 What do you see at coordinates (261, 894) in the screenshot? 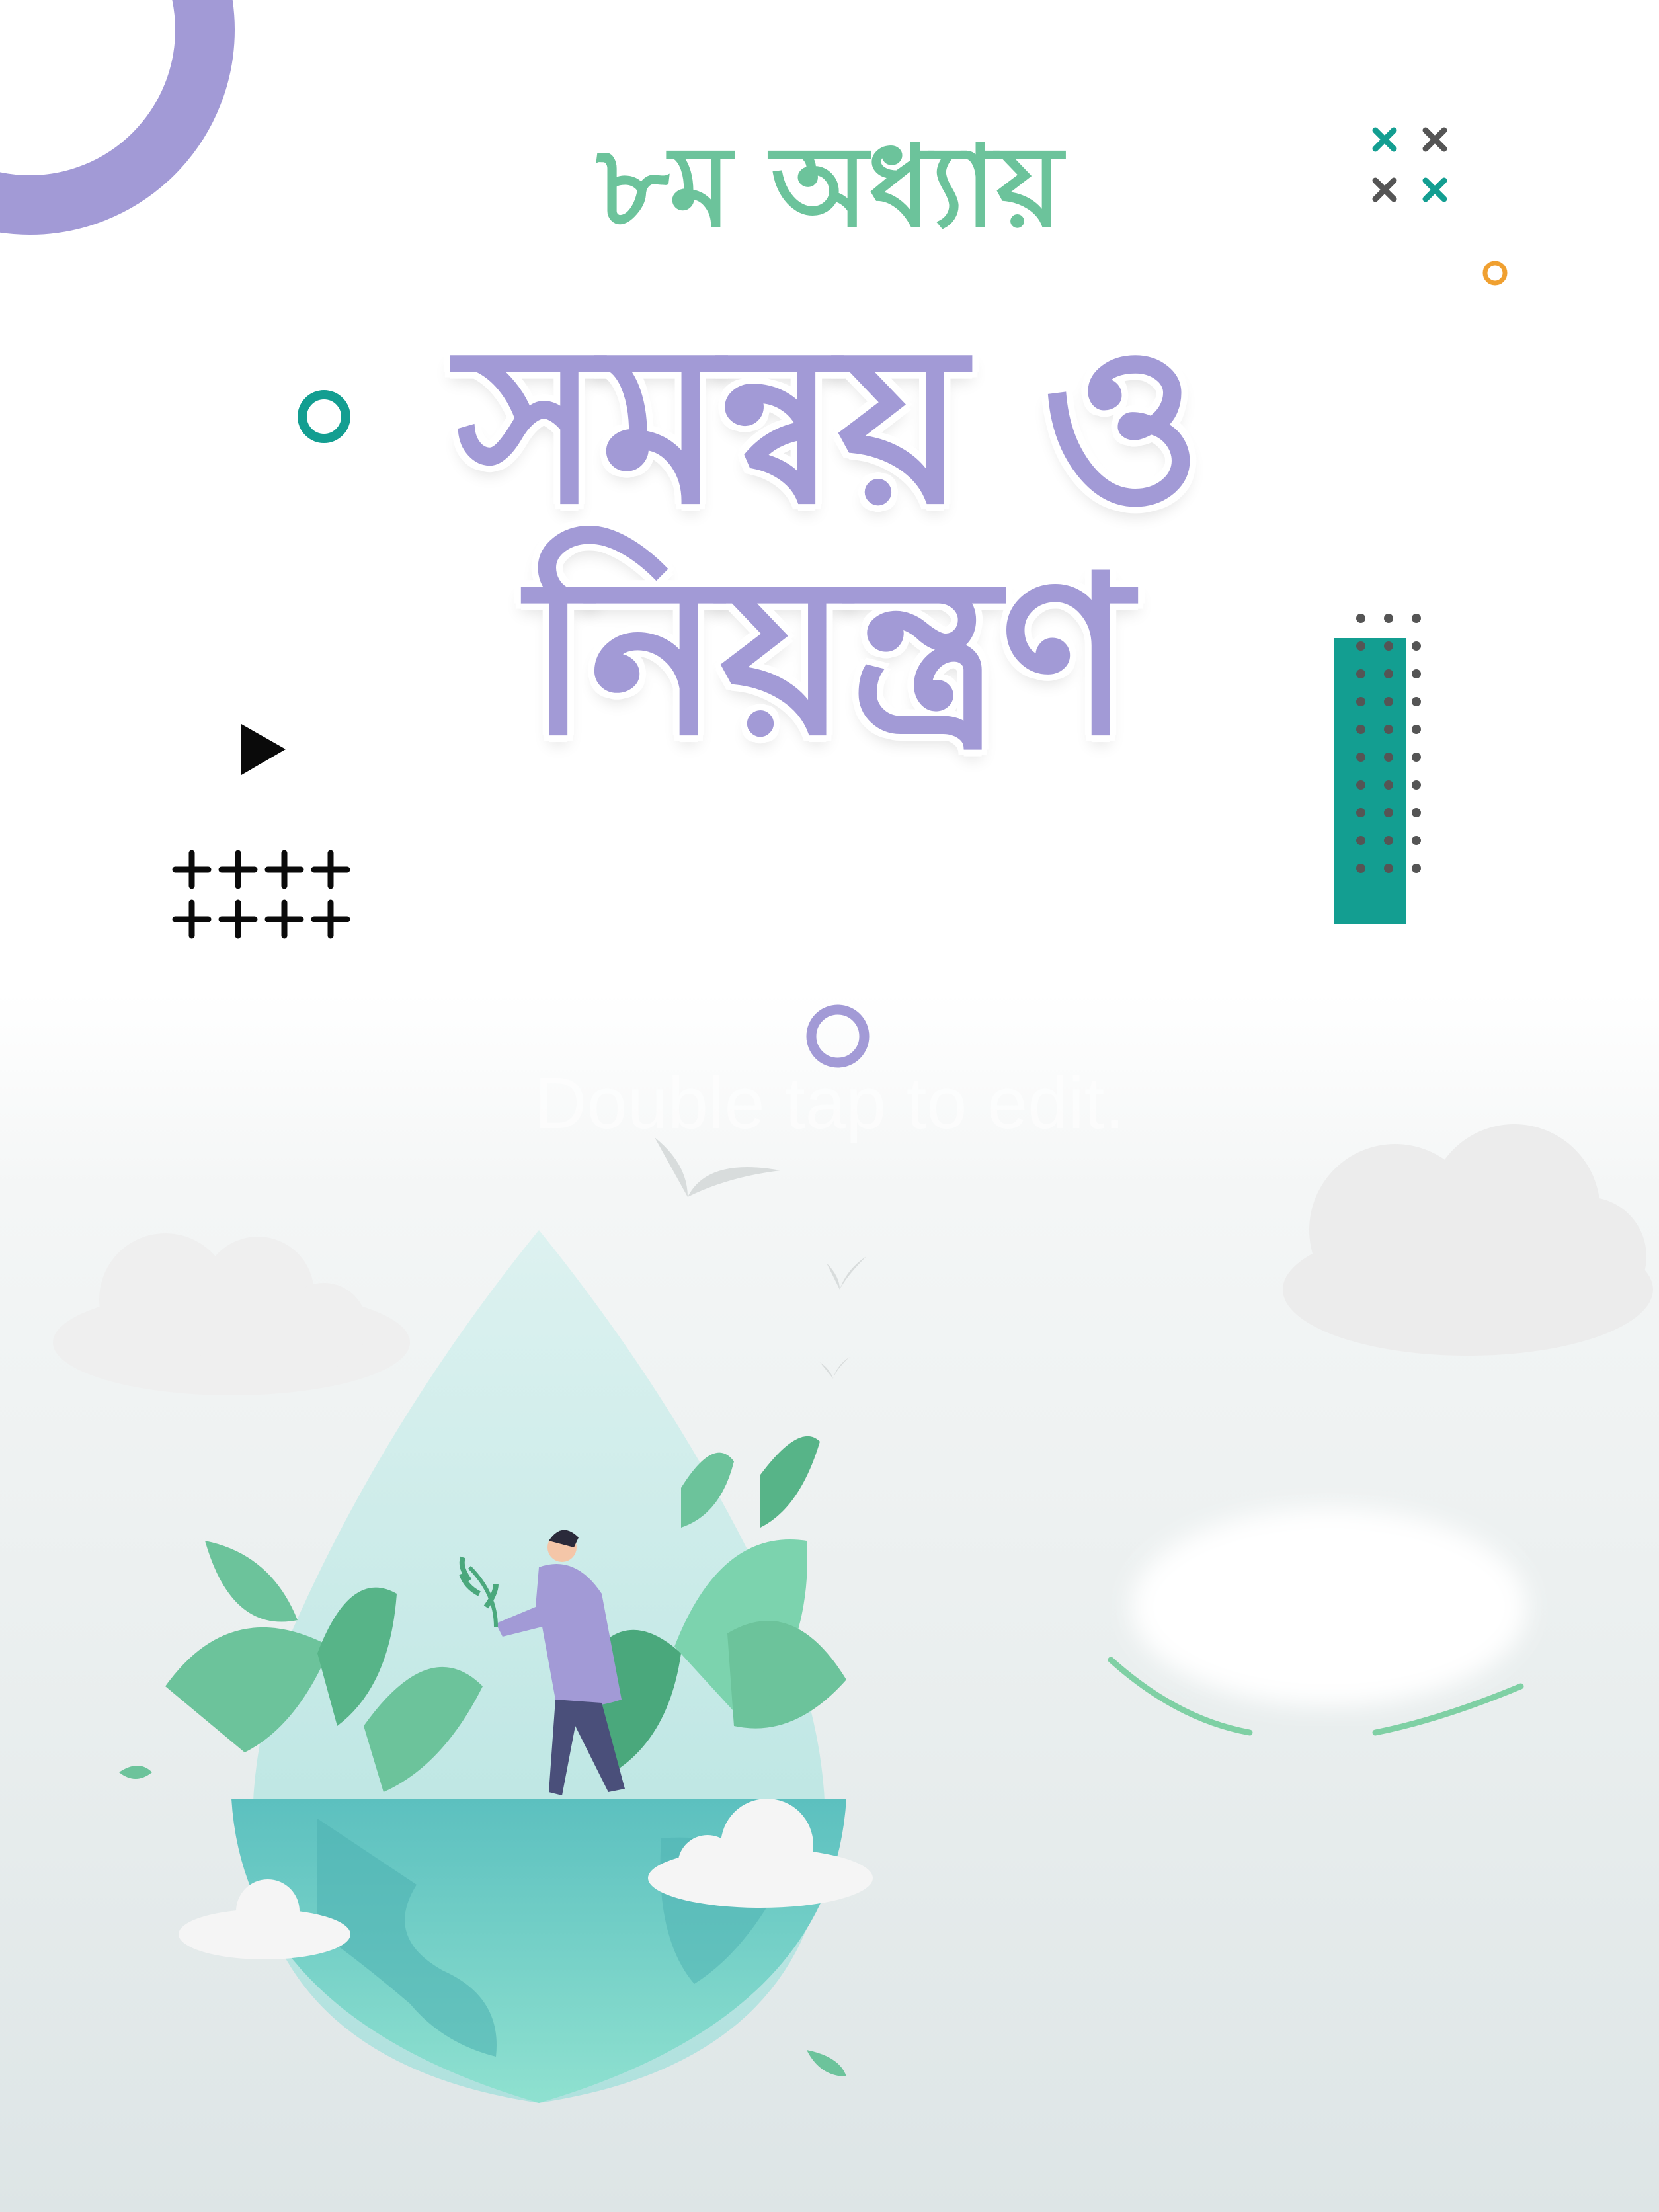
I see `plus-grid-icon` at bounding box center [261, 894].